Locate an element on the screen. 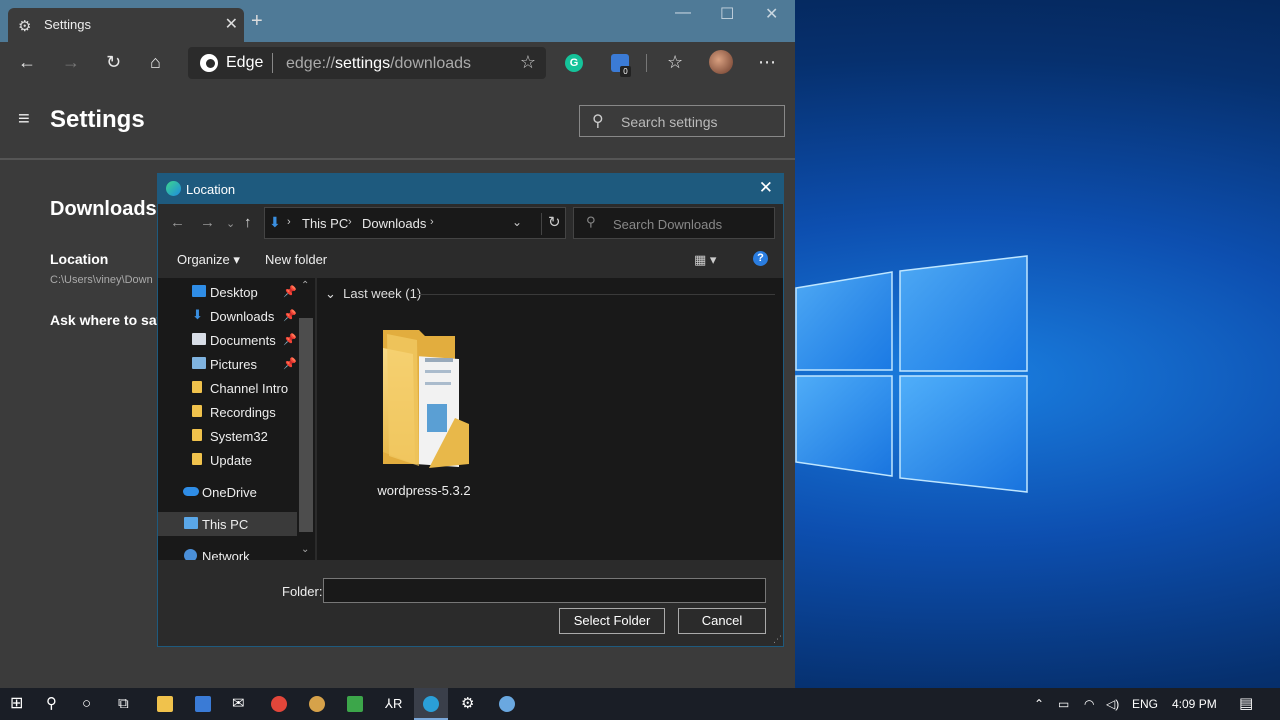 The height and width of the screenshot is (720, 1280). recorder-icon: ⅄R is located at coordinates (393, 704).